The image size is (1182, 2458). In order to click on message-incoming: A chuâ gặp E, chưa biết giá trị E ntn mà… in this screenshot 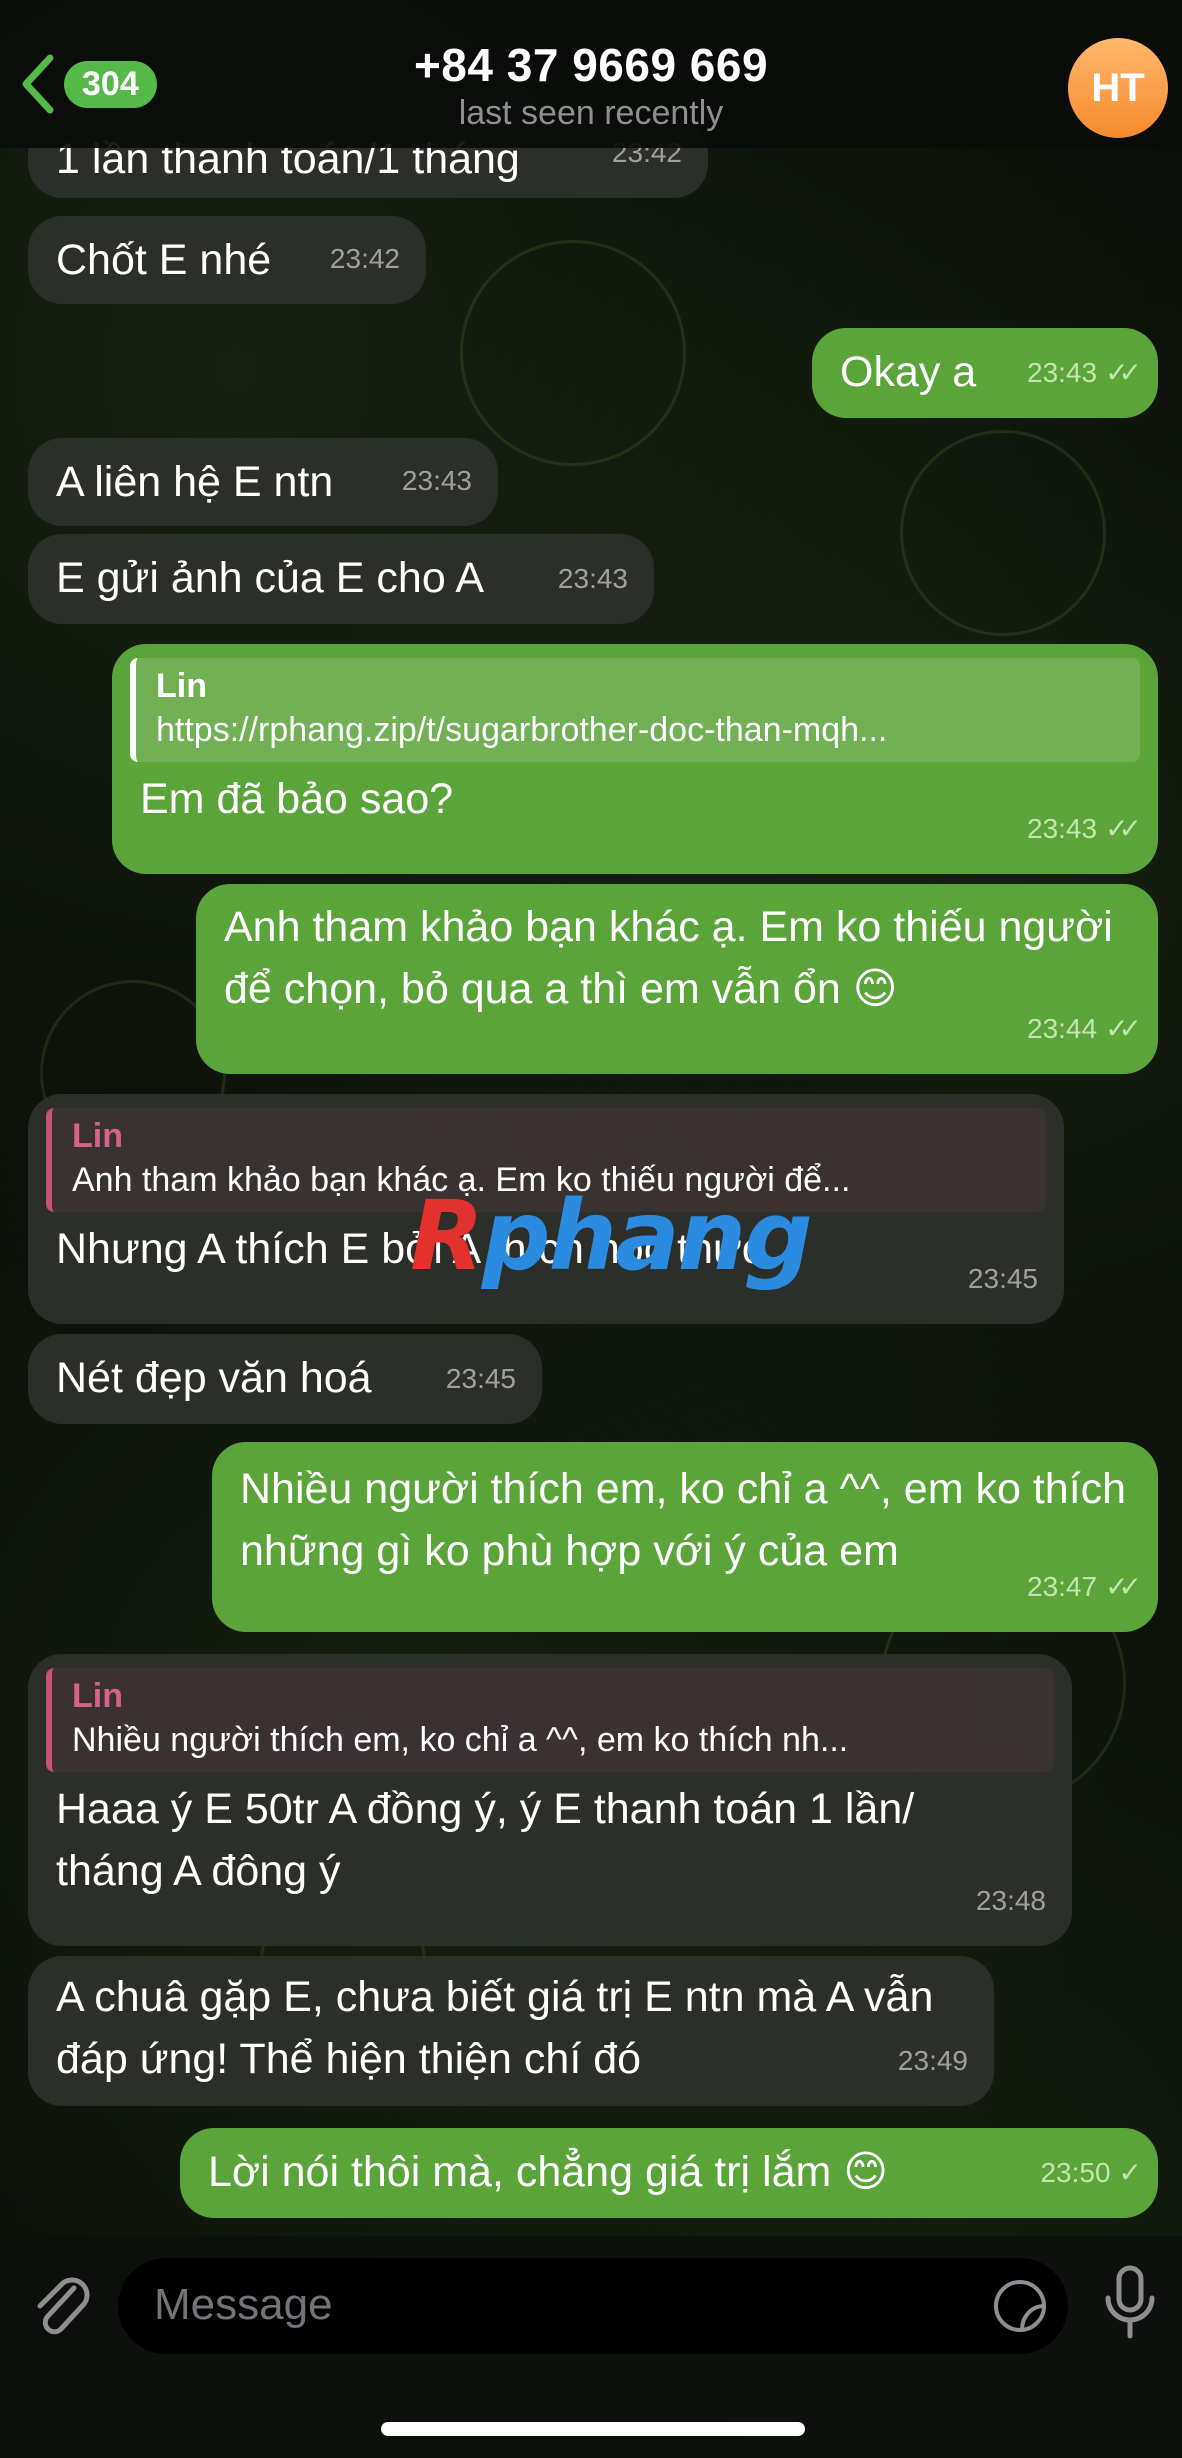, I will do `click(511, 2031)`.